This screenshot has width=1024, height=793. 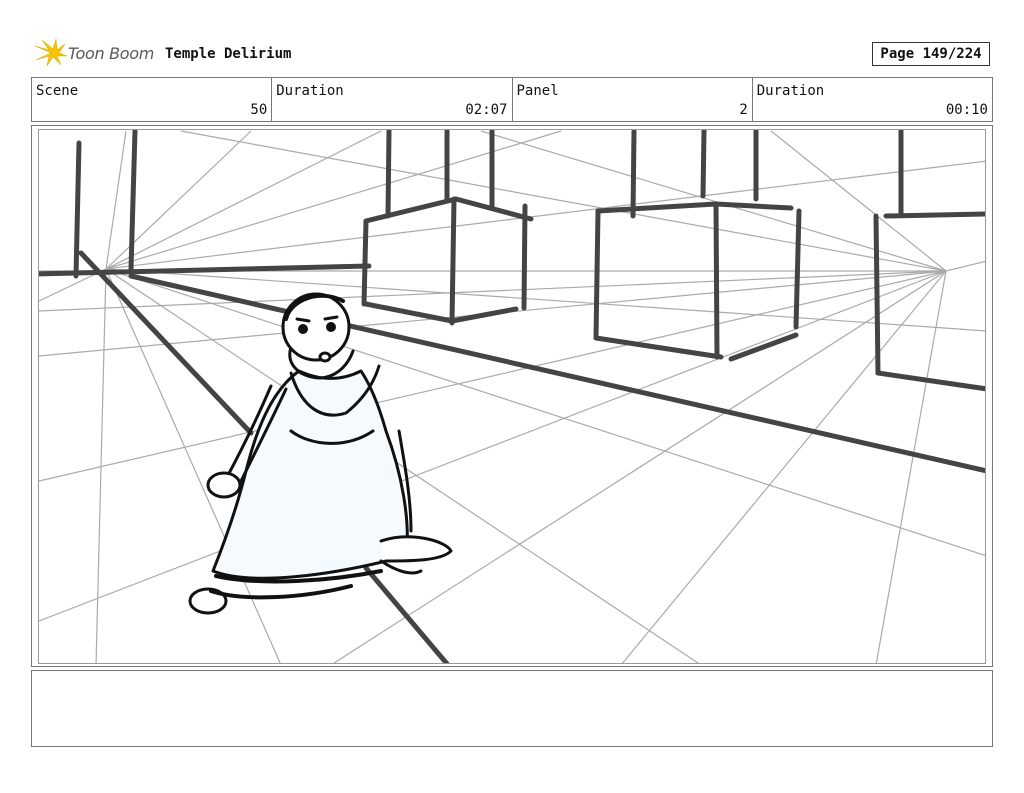 I want to click on scene-cell: Scene 50, so click(x=152, y=99).